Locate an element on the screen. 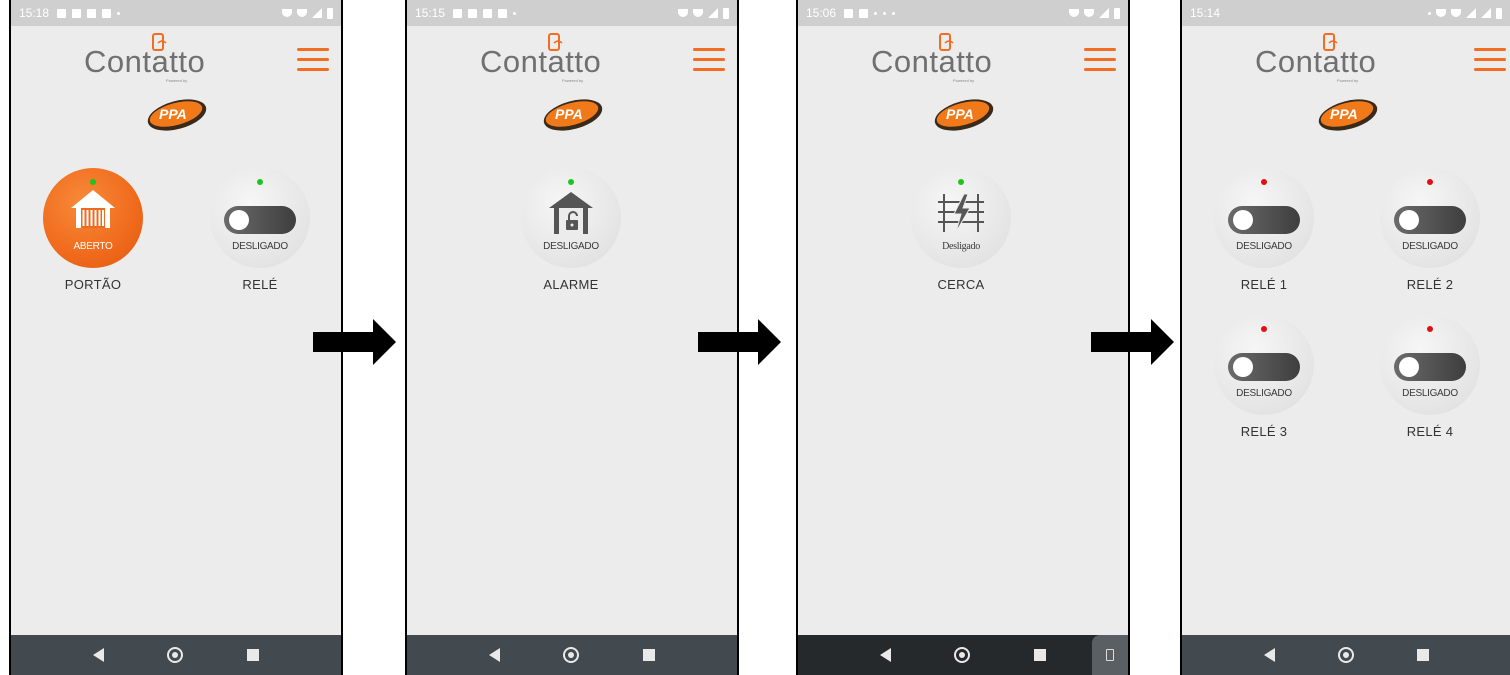 The image size is (1510, 675). house-lock-icon is located at coordinates (571, 213).